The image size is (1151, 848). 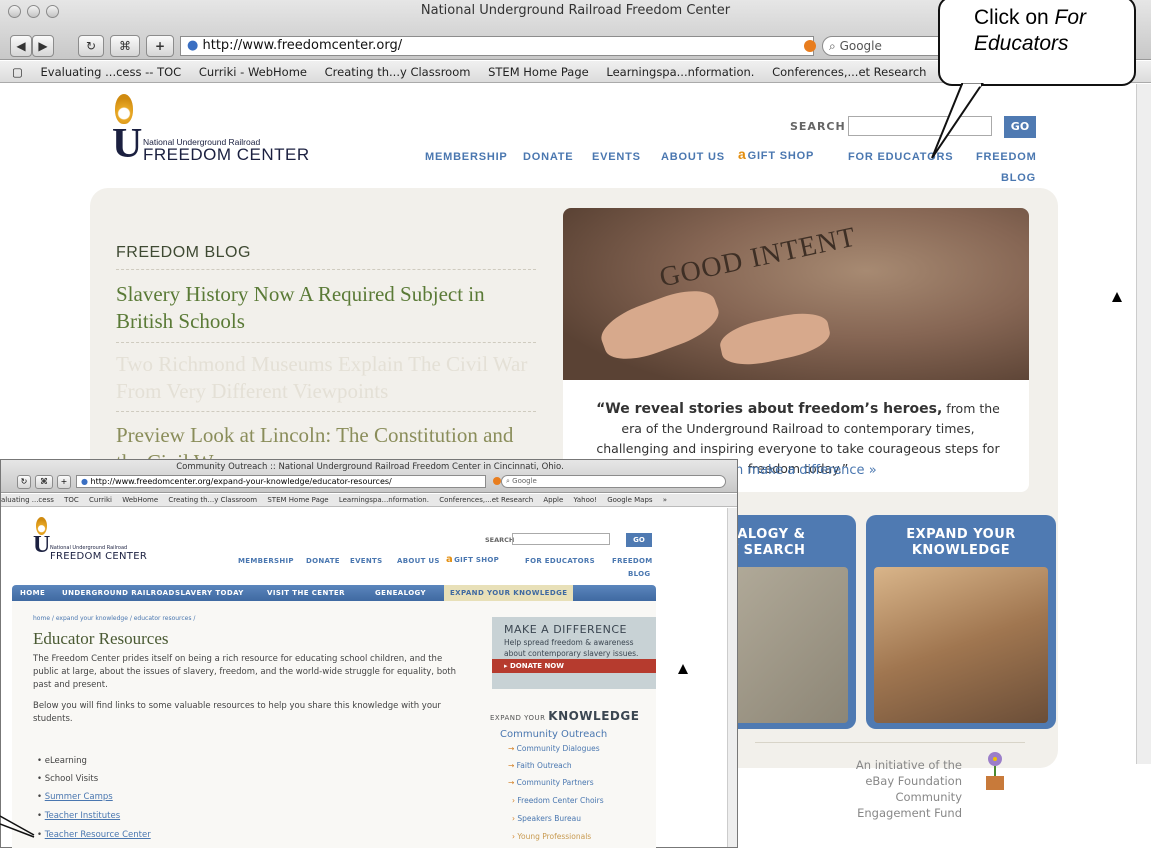 What do you see at coordinates (957, 121) in the screenshot?
I see `callout-pointer` at bounding box center [957, 121].